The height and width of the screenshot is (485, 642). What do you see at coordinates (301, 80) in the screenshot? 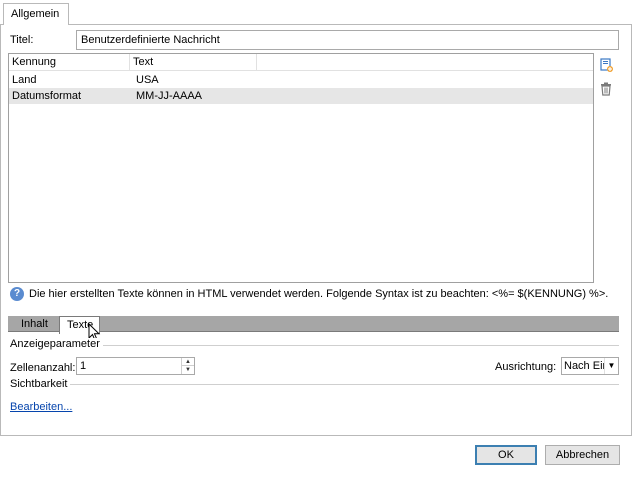
I see `list-row-land: Land USA` at bounding box center [301, 80].